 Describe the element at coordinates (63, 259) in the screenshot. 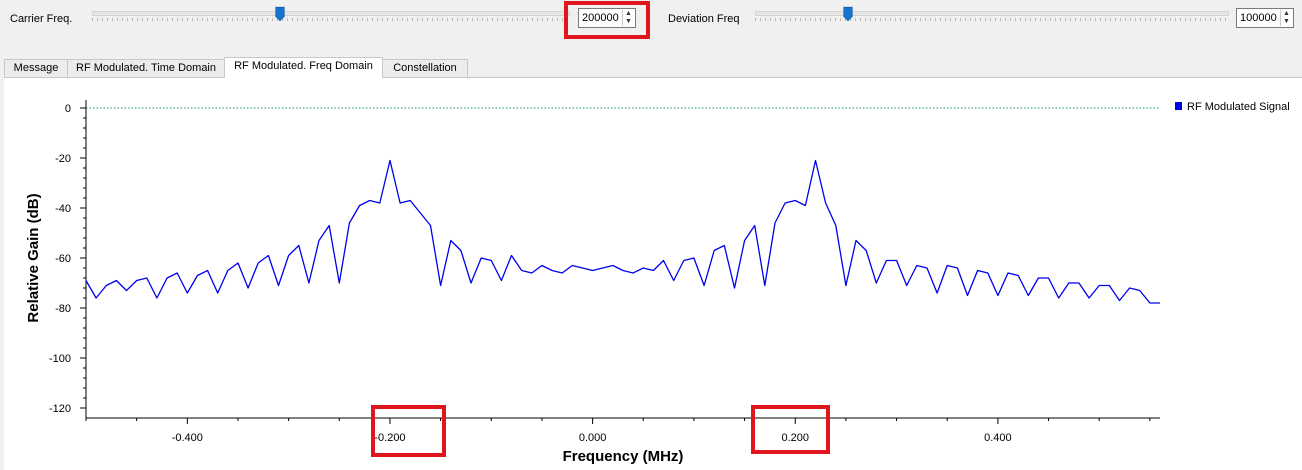

I see `y-tick-label: -60` at that location.